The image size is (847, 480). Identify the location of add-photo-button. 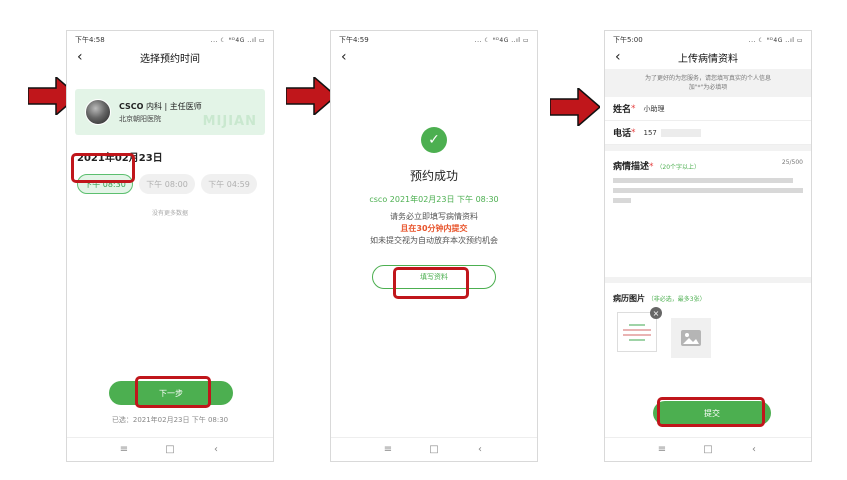
(691, 338).